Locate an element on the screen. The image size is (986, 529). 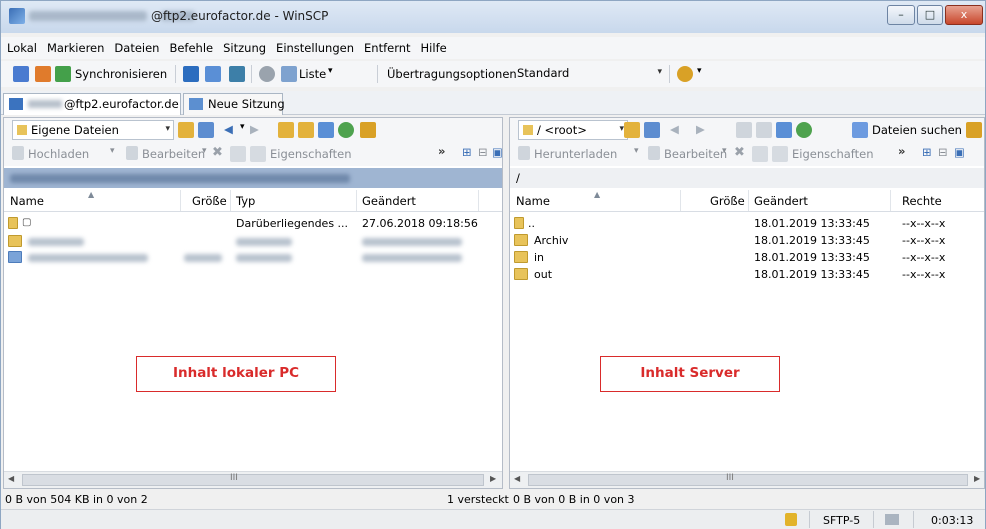
transfer-settings-select: Standard ▾ is located at coordinates (589, 74).